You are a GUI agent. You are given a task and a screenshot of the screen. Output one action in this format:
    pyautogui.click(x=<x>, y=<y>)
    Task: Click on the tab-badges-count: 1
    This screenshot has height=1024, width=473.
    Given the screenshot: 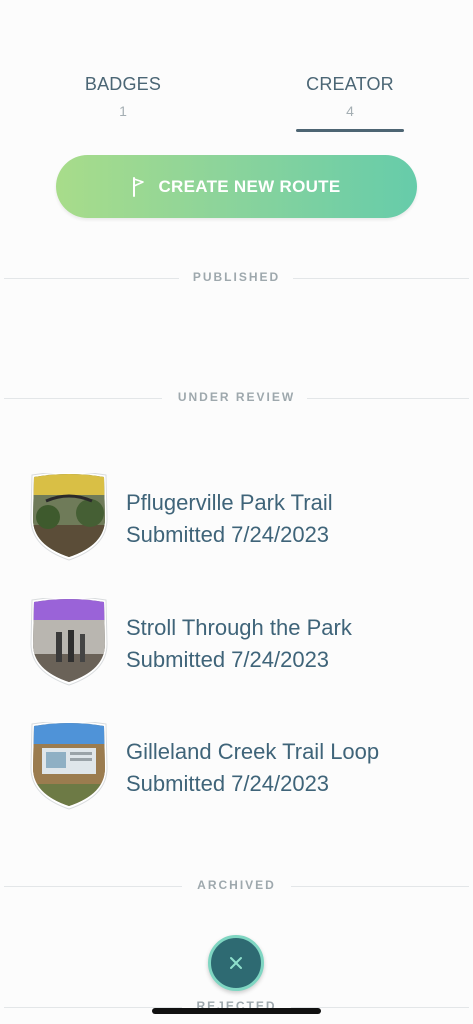 What is the action you would take?
    pyautogui.click(x=123, y=111)
    